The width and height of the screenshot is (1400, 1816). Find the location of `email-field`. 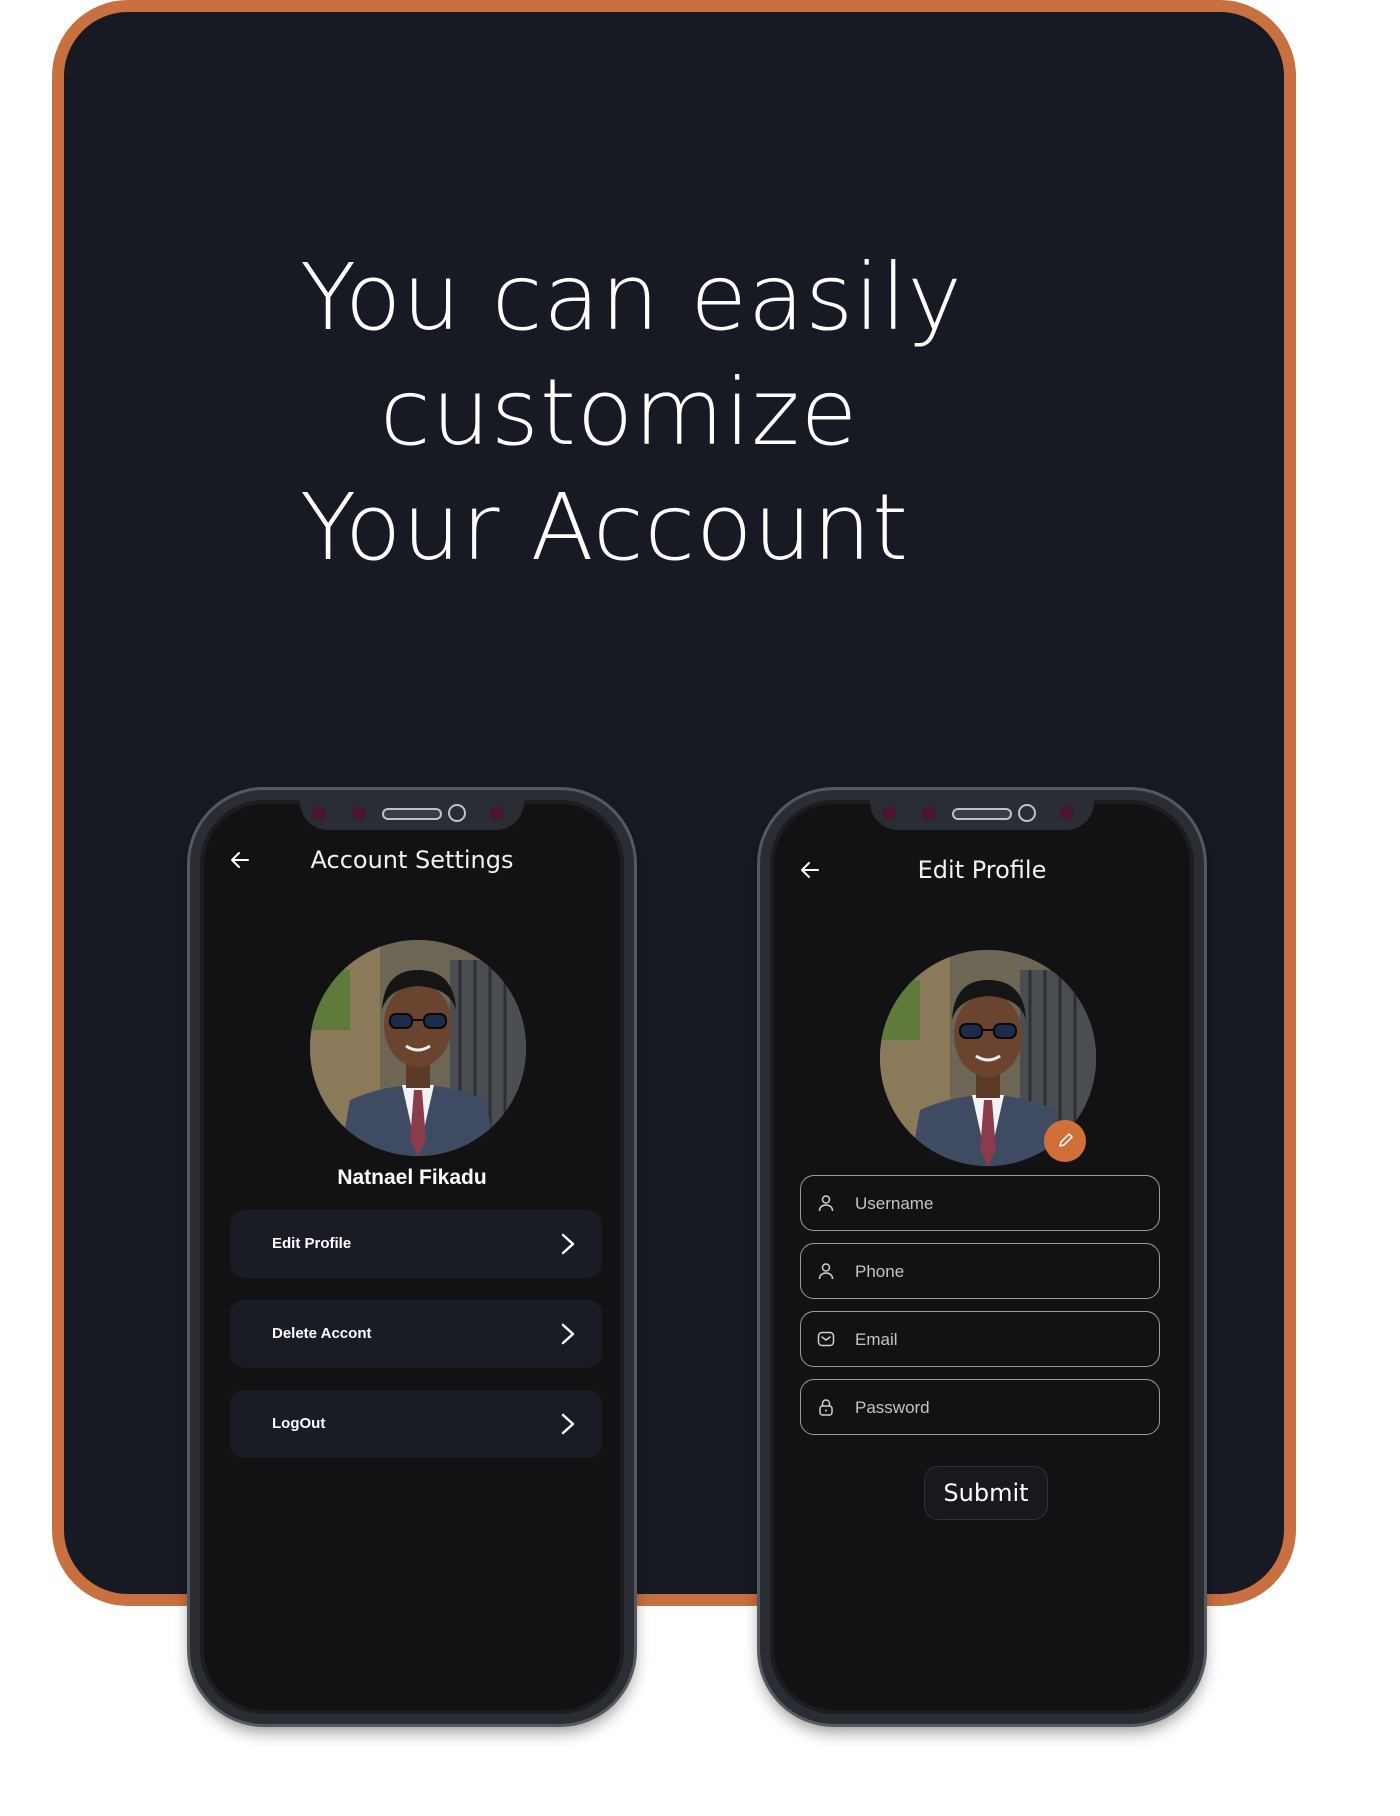

email-field is located at coordinates (980, 1339).